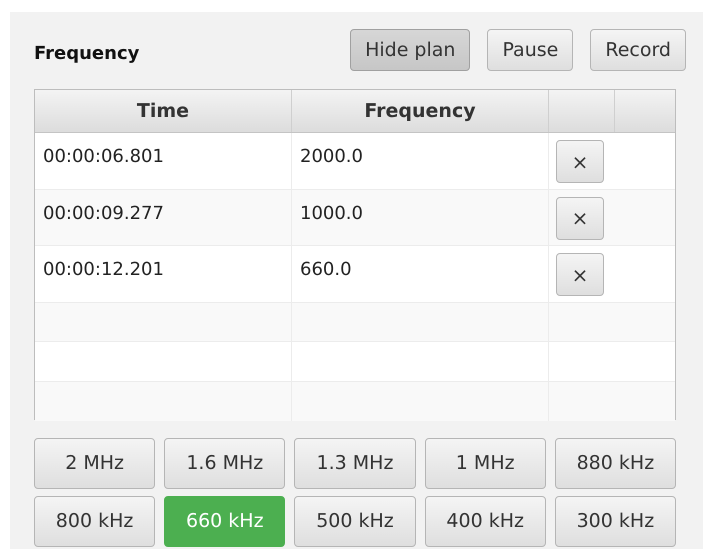 This screenshot has width=703, height=549. What do you see at coordinates (420, 217) in the screenshot?
I see `table-cell: 1000.0` at bounding box center [420, 217].